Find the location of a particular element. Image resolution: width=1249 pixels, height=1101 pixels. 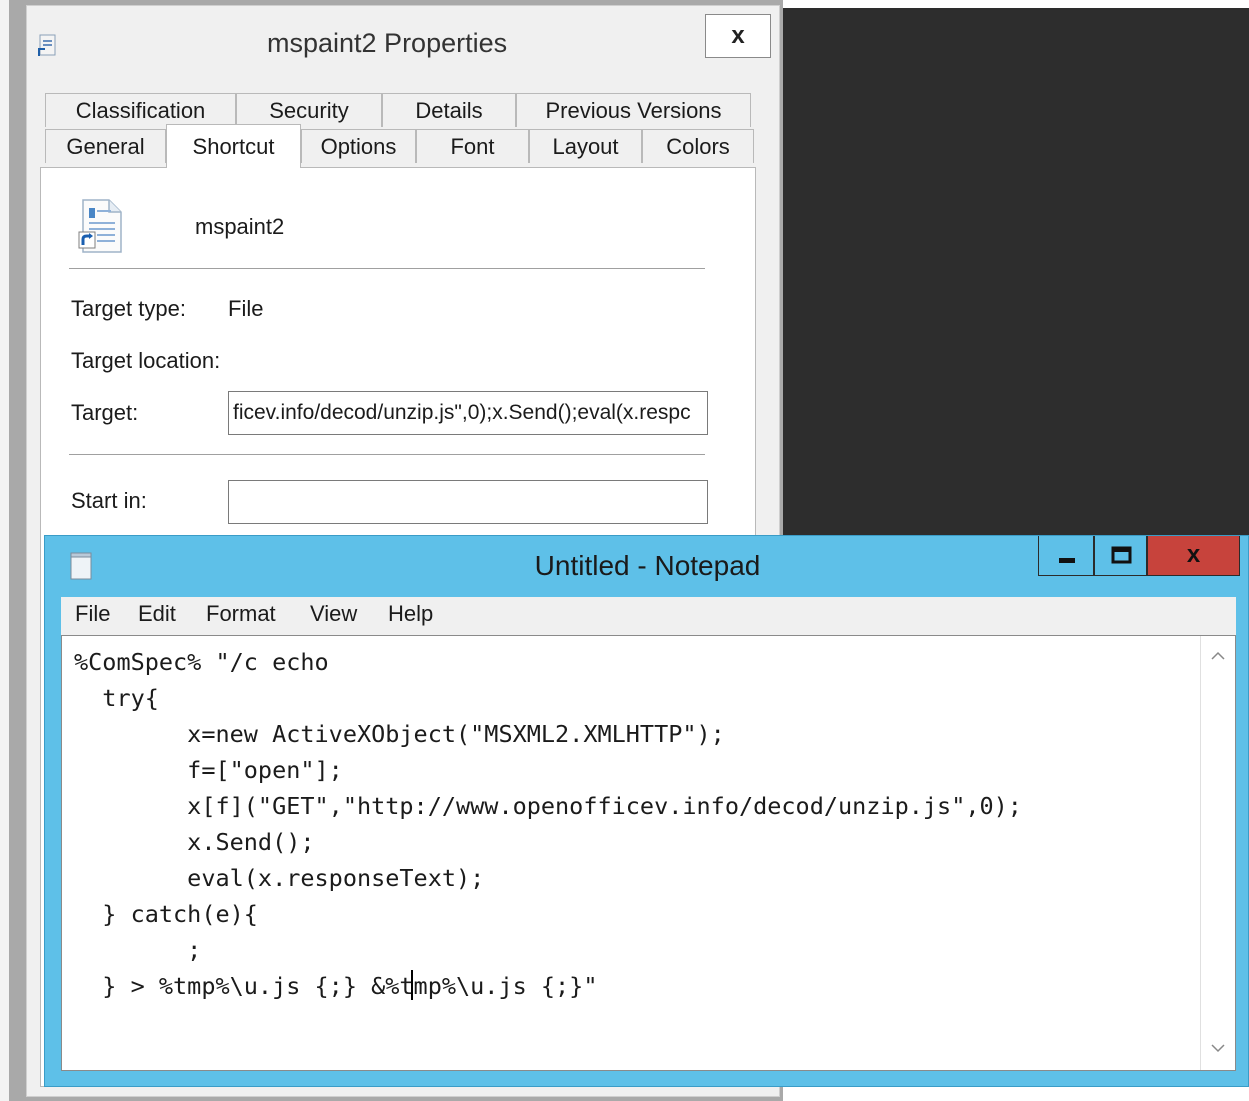

tab-label: Colors is located at coordinates (698, 146).